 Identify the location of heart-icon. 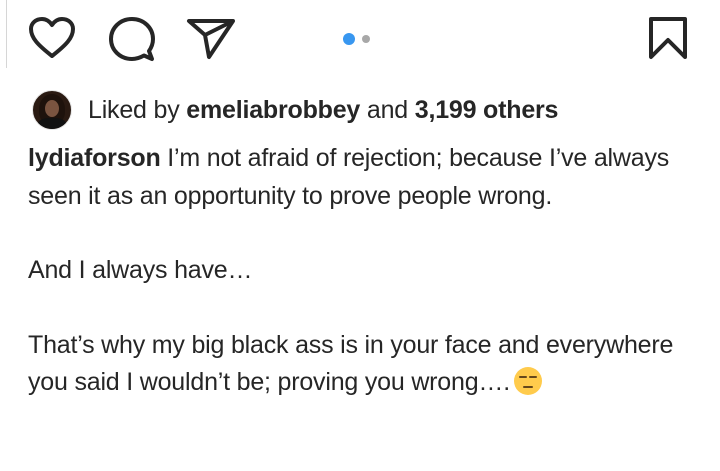
(52, 37).